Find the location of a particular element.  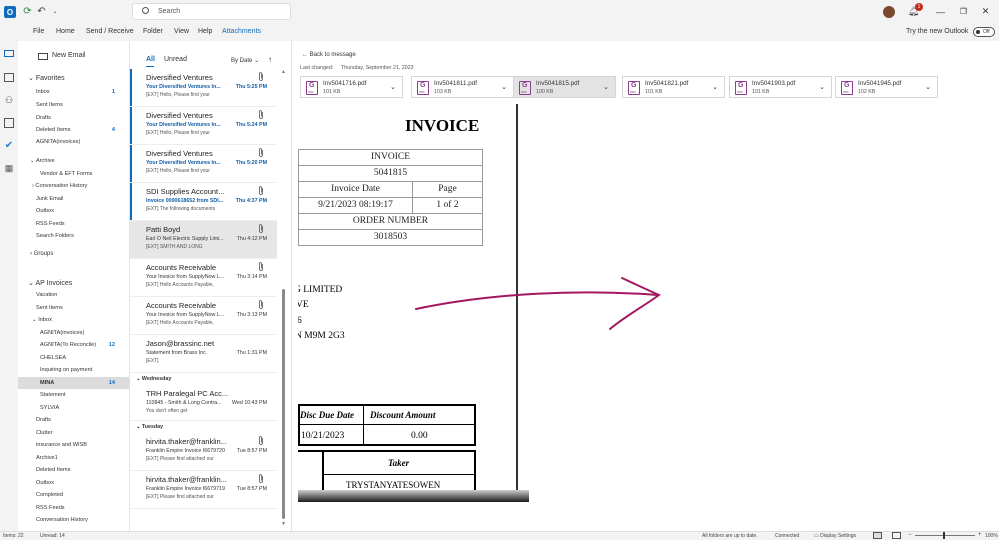

folder-ap-conversation: Conversation History is located at coordinates (62, 520).